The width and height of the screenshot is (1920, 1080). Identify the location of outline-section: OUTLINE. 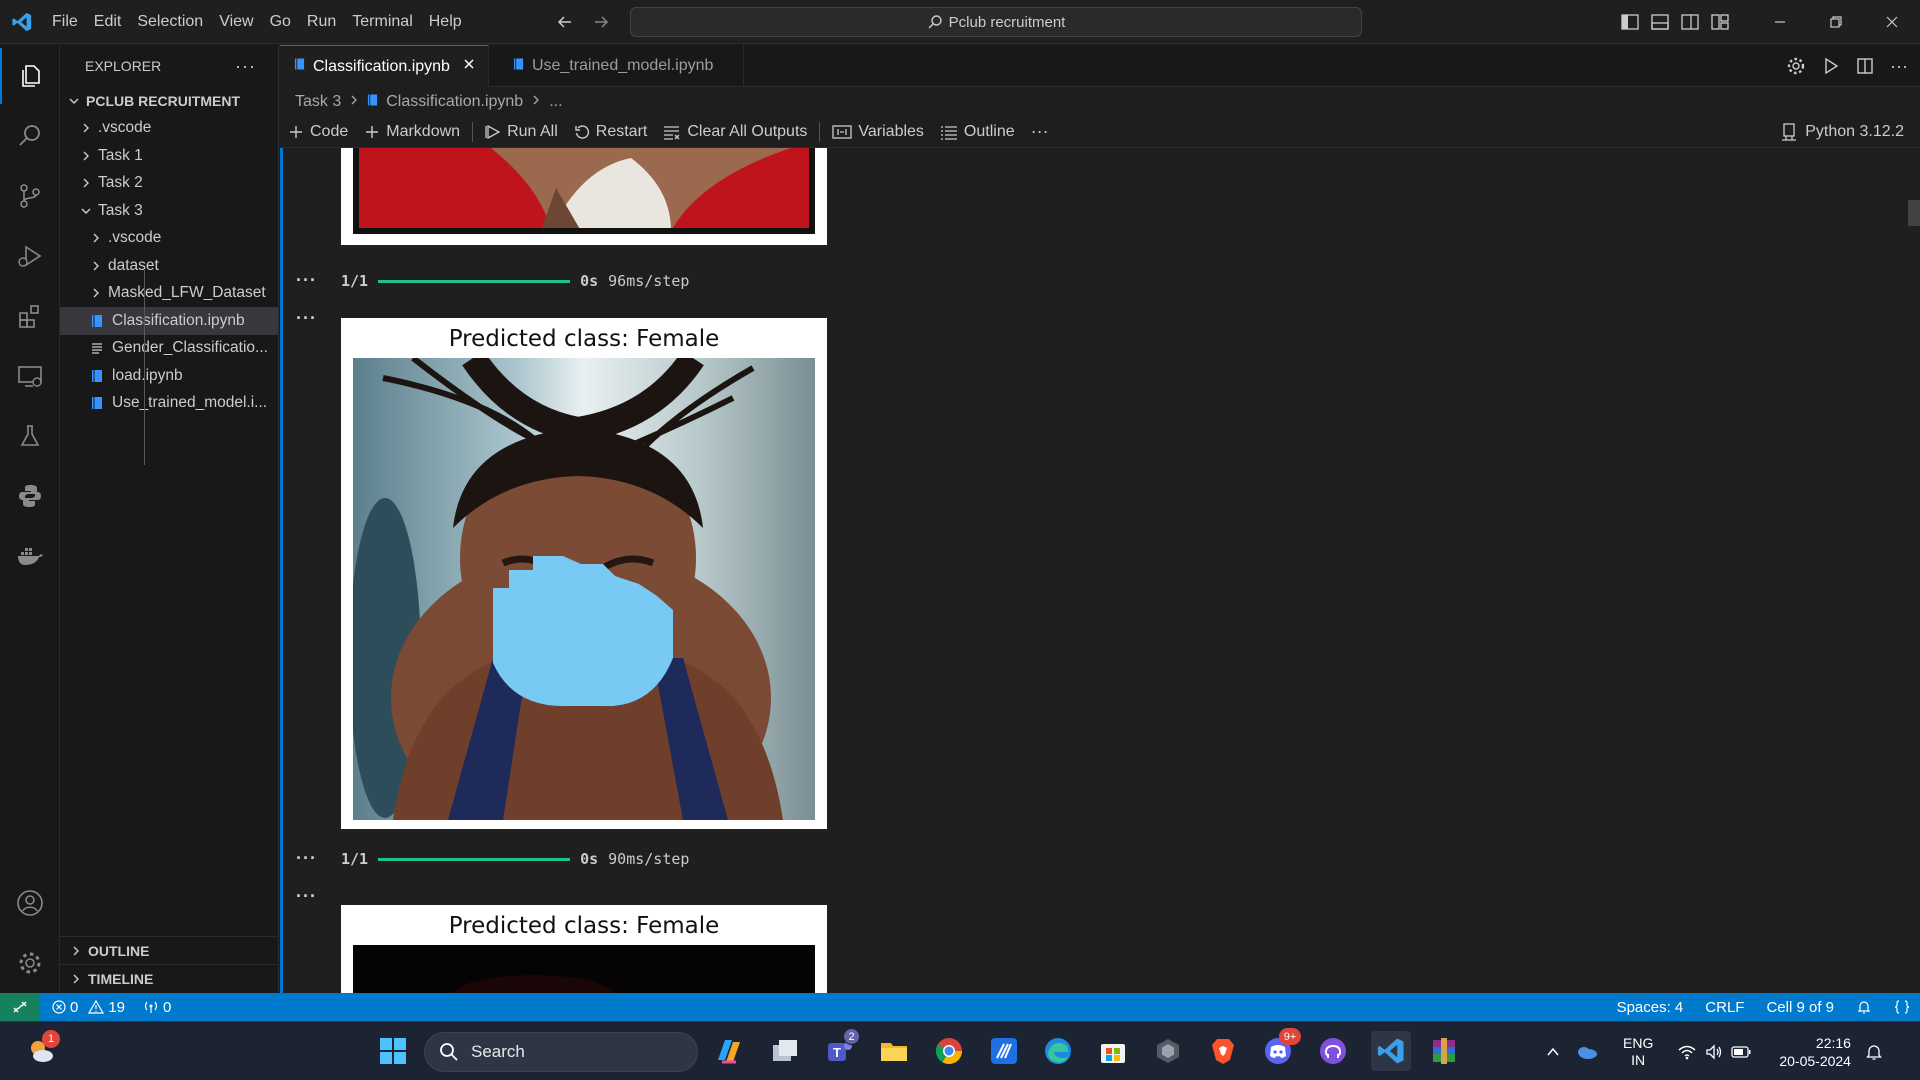
(169, 950).